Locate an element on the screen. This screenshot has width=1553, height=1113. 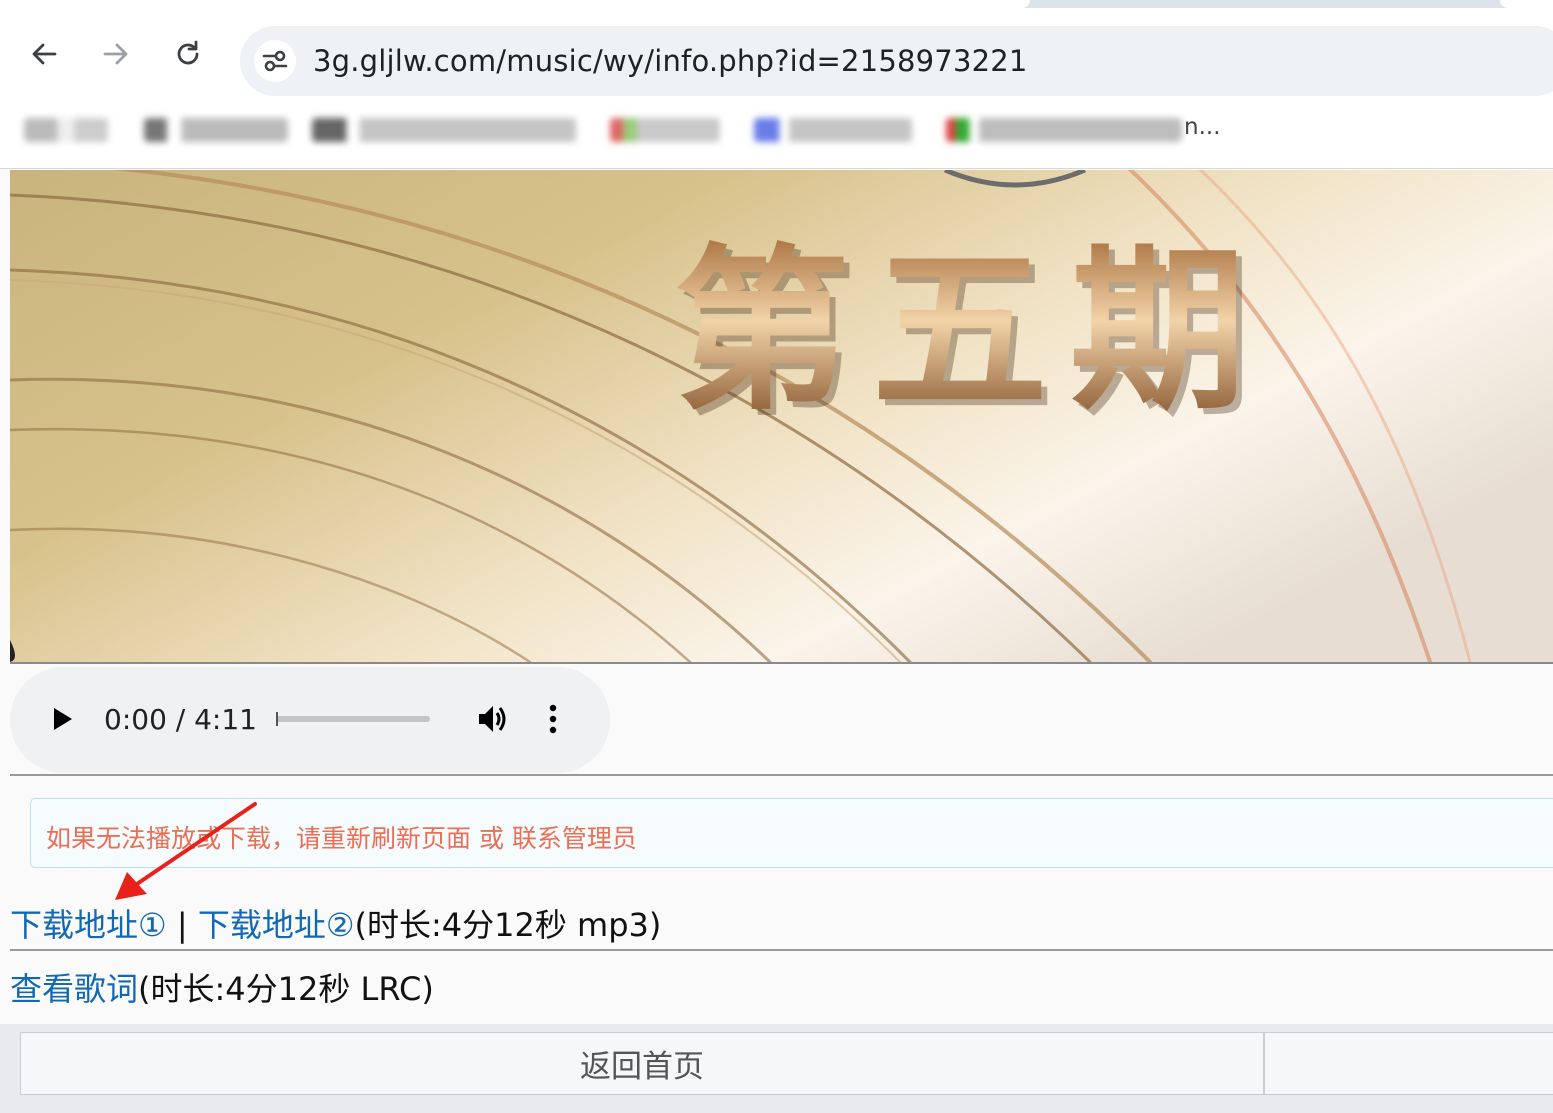
more-options-button is located at coordinates (553, 721).